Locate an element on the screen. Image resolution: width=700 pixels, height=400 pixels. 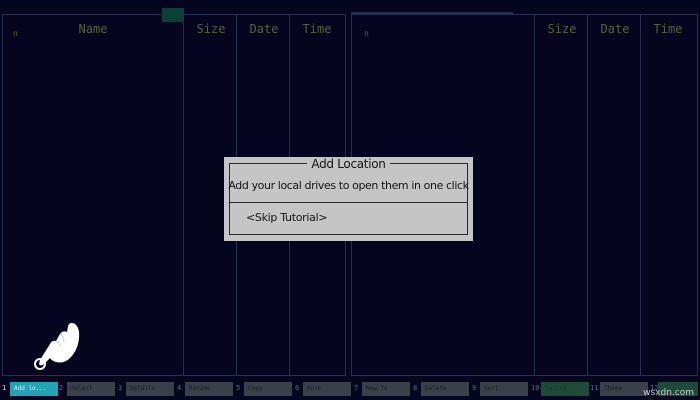
move-key-button: Move is located at coordinates (327, 389).